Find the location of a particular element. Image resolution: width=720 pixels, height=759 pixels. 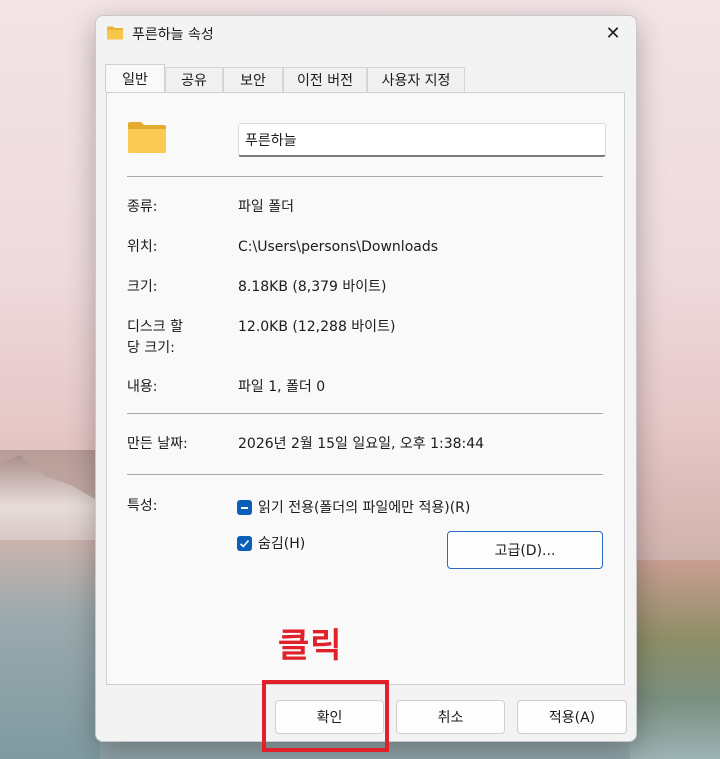

hidden-checkbox is located at coordinates (244, 543).